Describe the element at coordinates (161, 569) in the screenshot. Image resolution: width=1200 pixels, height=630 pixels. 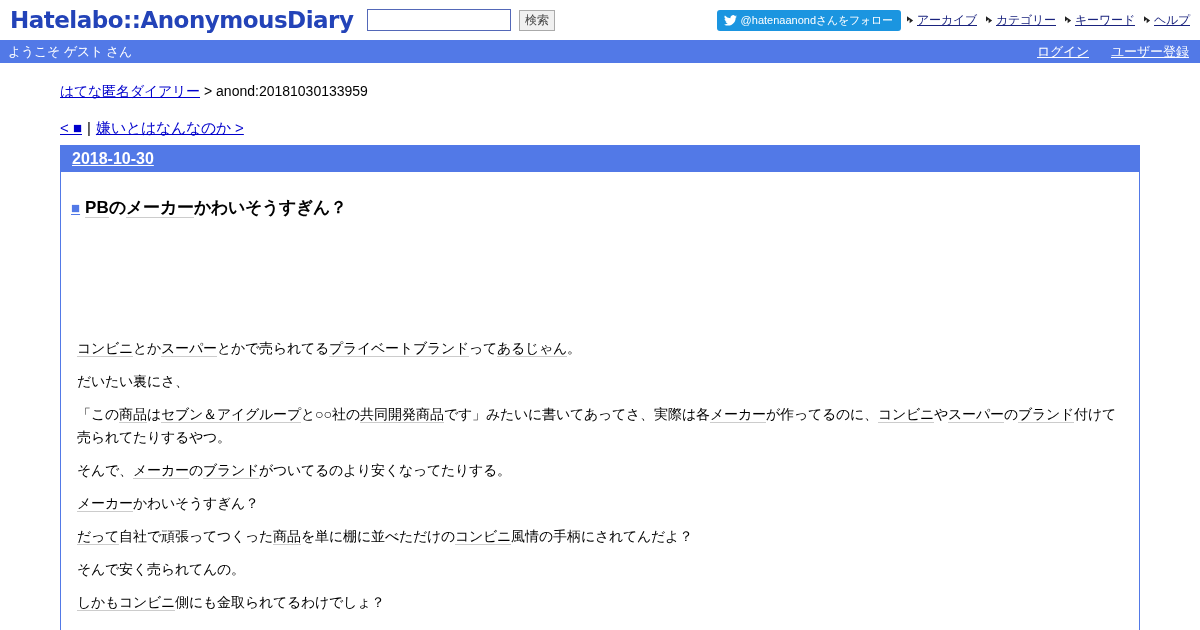
I see `paragraph: そんで安く売られてんの。` at that location.